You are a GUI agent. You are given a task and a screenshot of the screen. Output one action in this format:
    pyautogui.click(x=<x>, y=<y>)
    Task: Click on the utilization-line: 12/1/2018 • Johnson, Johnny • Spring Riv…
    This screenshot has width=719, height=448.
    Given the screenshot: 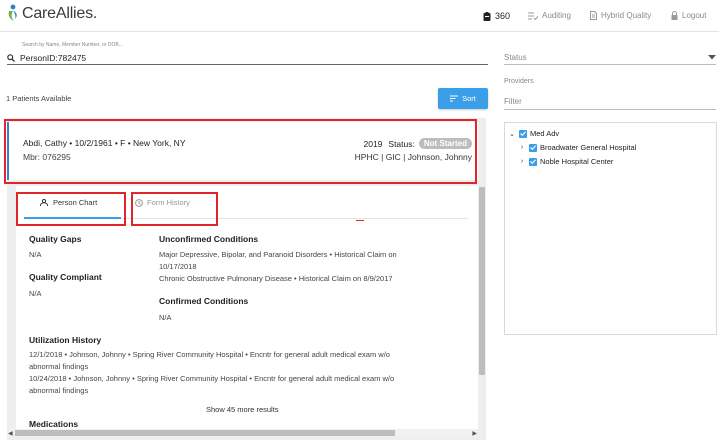 What is the action you would take?
    pyautogui.click(x=209, y=354)
    